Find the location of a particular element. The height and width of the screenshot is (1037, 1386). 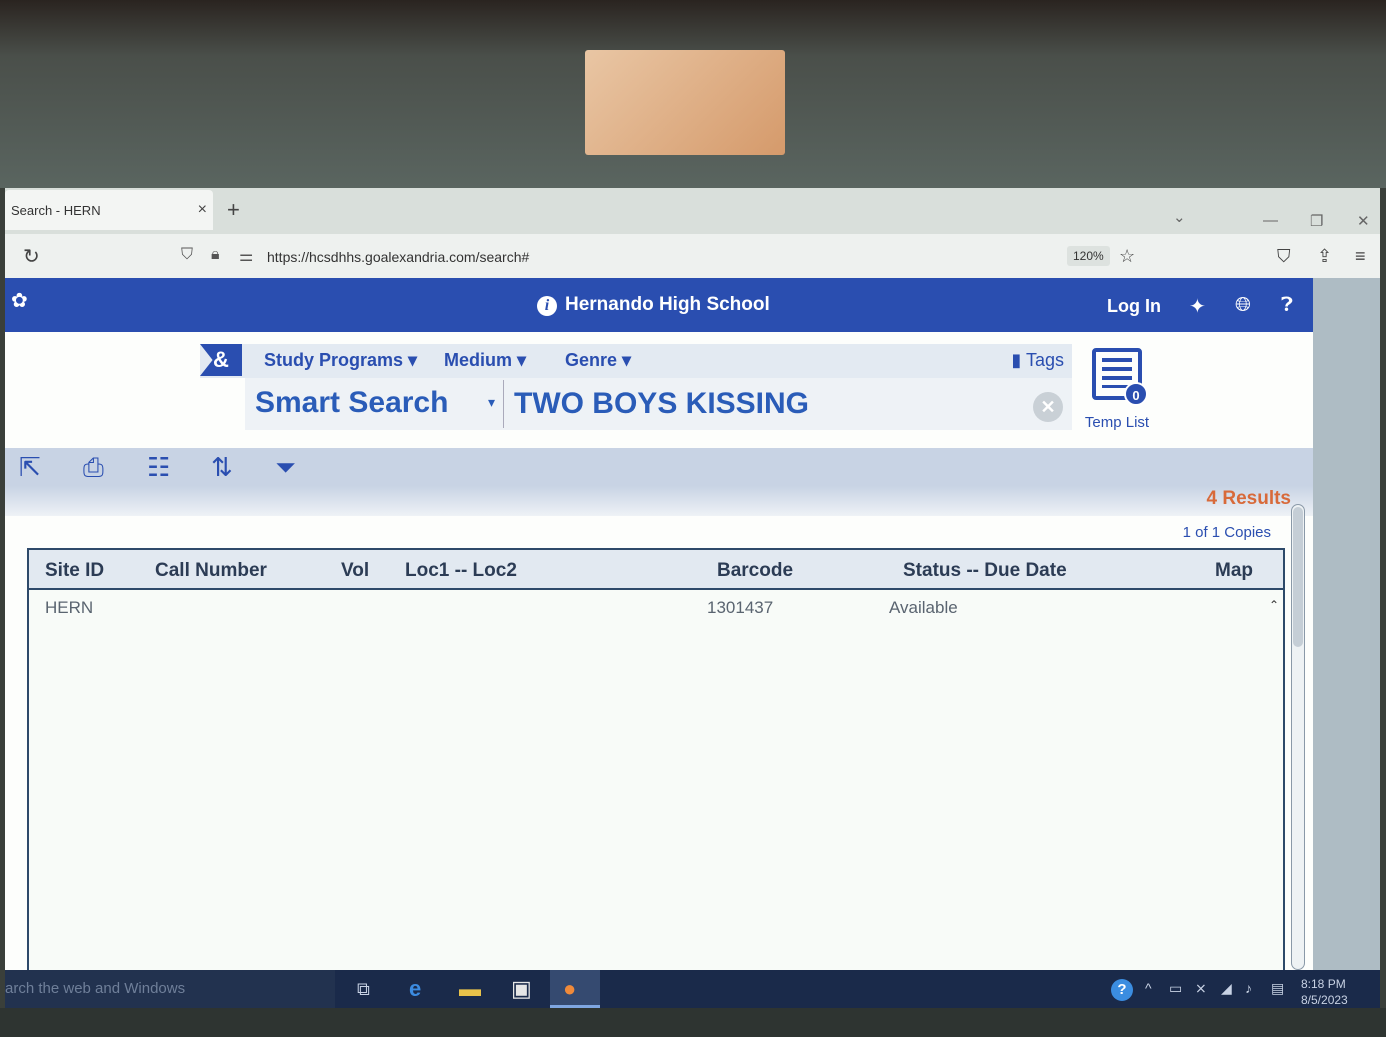

col-map: Map is located at coordinates (1234, 571).